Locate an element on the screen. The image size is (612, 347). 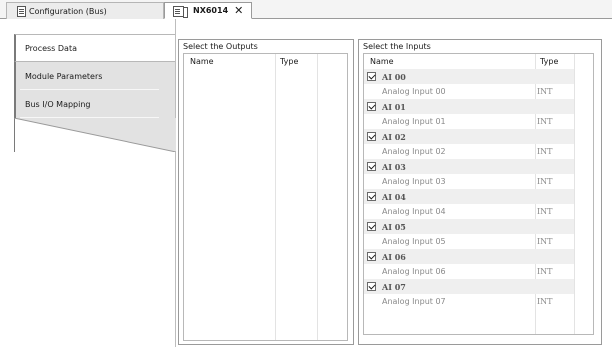
input-row-ai07: AI 07 is located at coordinates (469, 286).